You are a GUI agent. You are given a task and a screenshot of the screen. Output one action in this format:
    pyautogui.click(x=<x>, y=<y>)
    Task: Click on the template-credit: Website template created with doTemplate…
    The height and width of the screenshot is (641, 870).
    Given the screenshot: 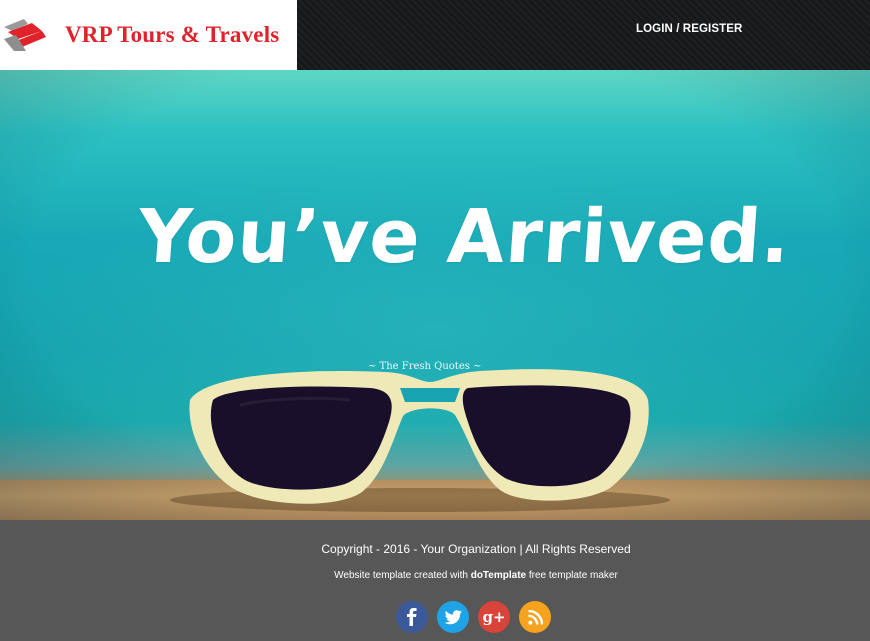 What is the action you would take?
    pyautogui.click(x=435, y=575)
    